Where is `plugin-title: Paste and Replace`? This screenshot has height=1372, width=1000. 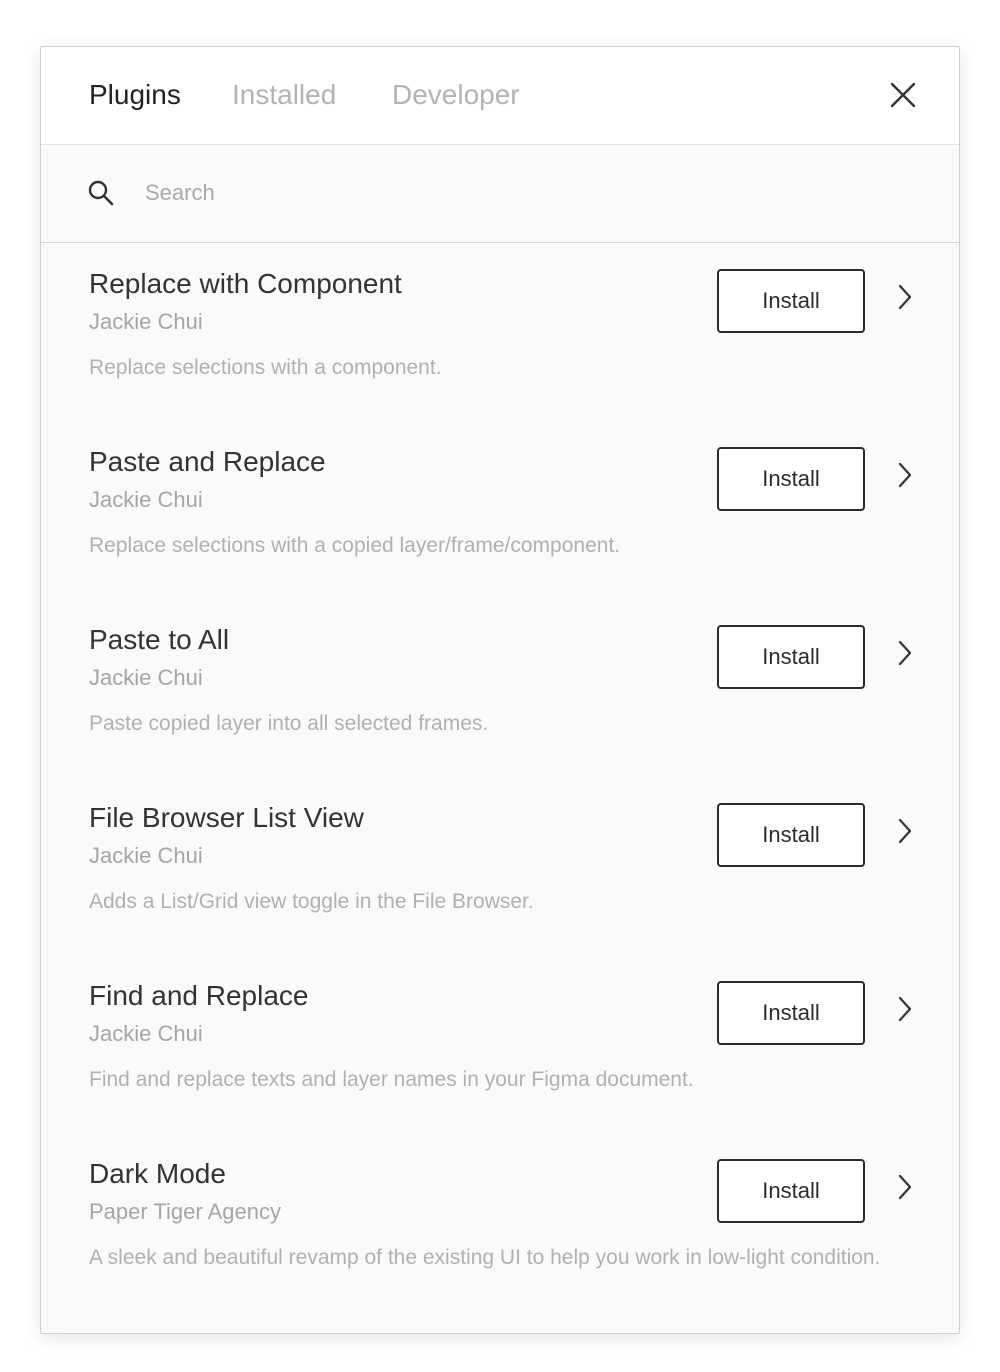
plugin-title: Paste and Replace is located at coordinates (207, 461).